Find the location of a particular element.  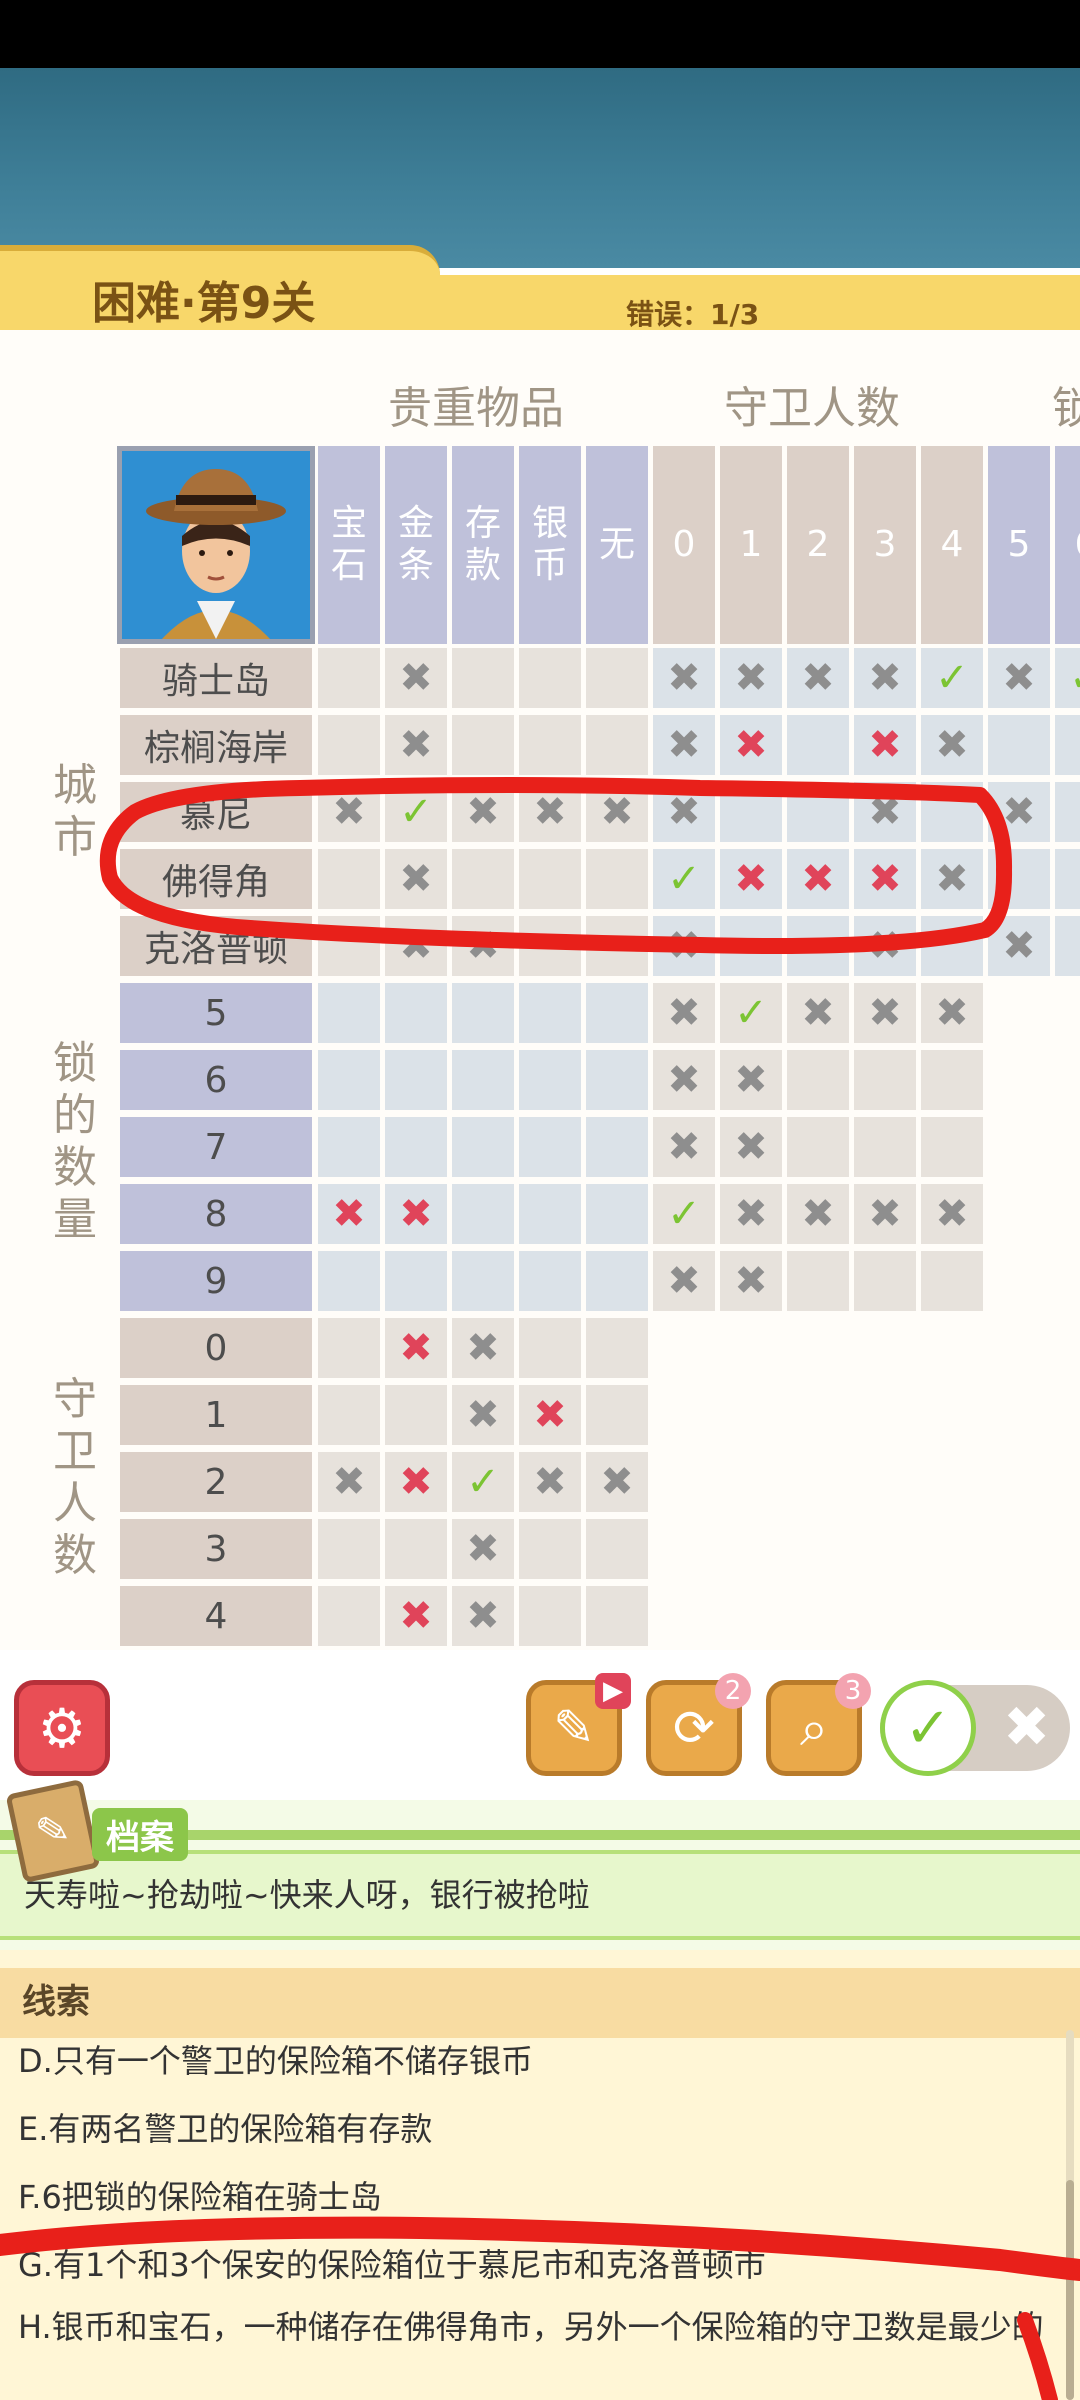

clues-scroll-thumb is located at coordinates (1070, 2290).